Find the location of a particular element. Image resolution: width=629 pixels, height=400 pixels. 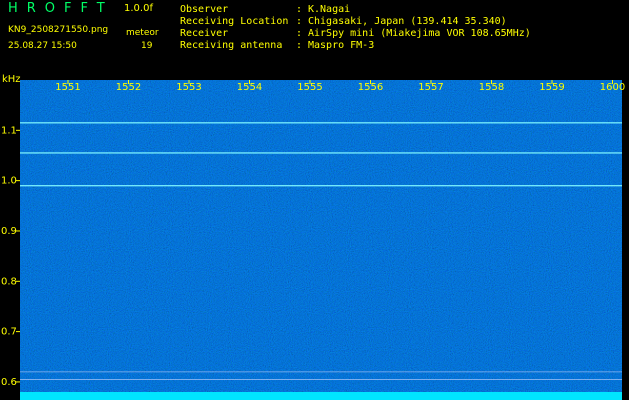

app-title: HROFFT is located at coordinates (61, 8).